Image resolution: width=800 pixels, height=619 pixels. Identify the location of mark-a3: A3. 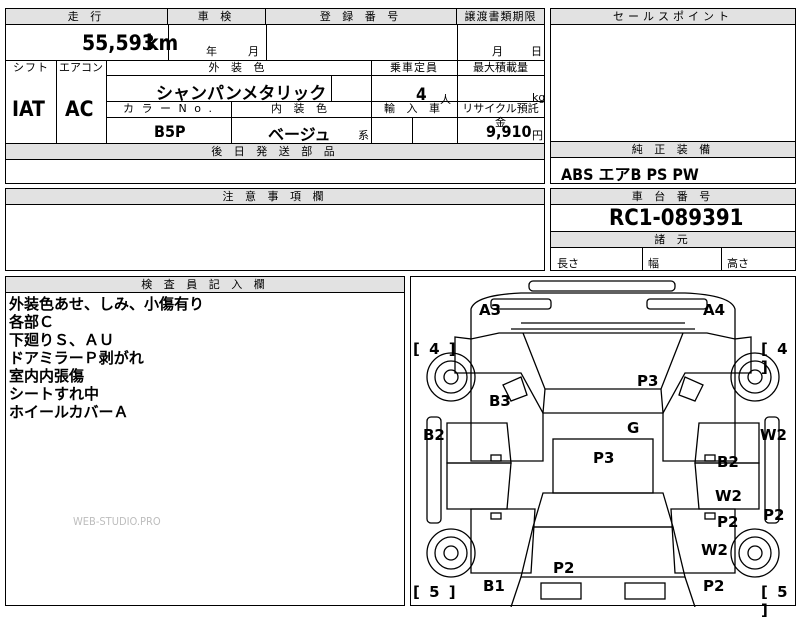
(490, 310).